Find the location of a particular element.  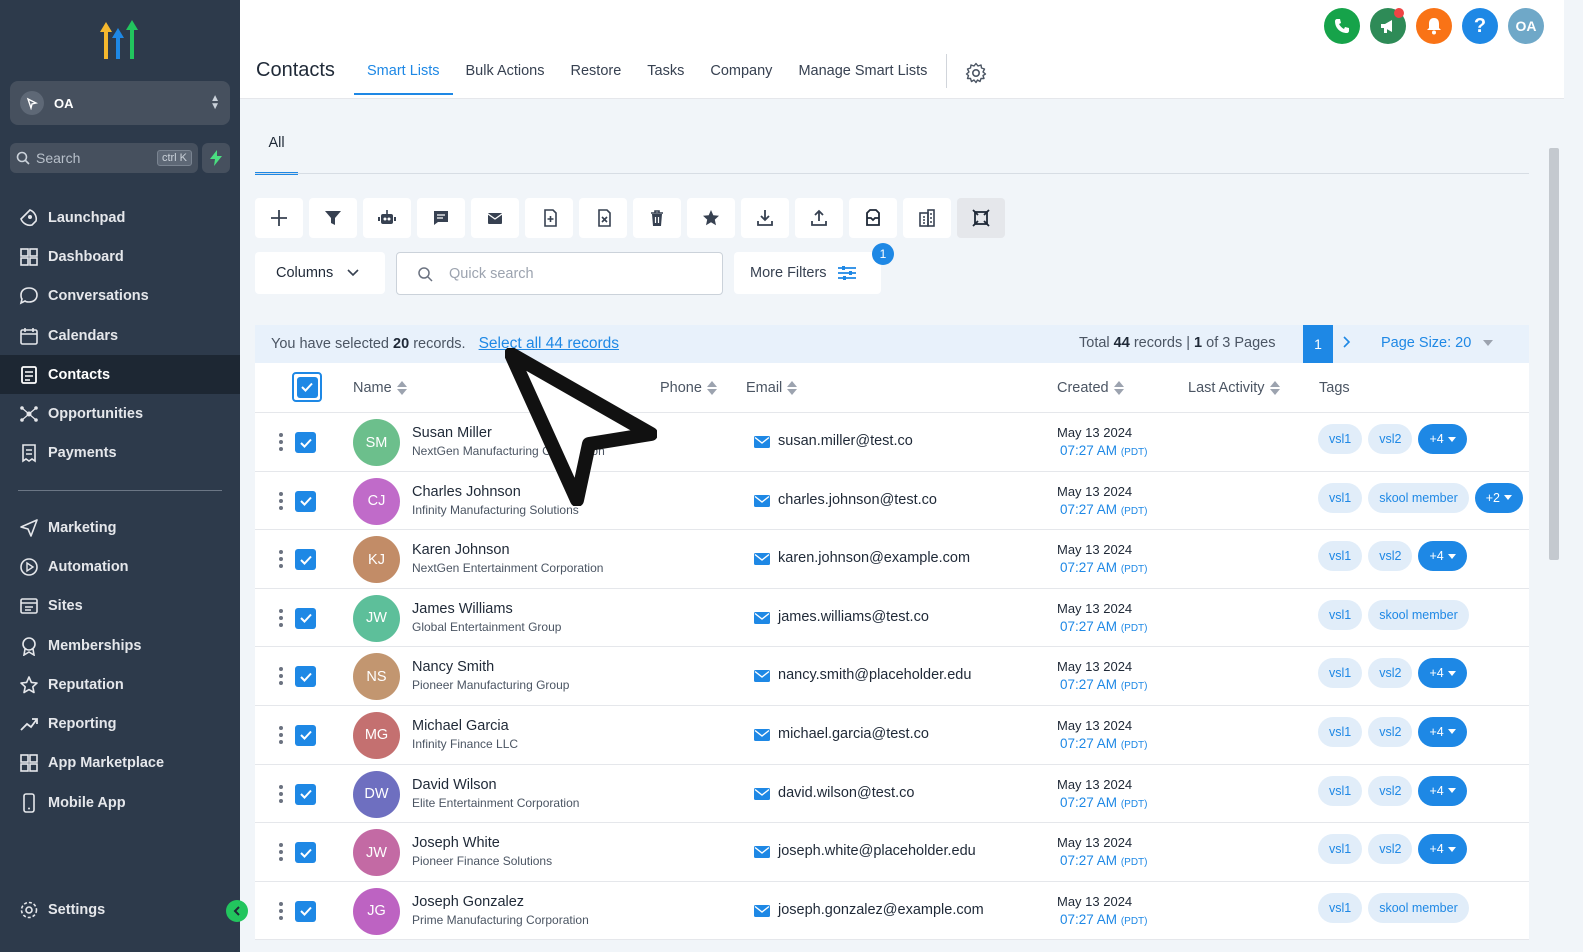

subtab-all: All is located at coordinates (276, 149).